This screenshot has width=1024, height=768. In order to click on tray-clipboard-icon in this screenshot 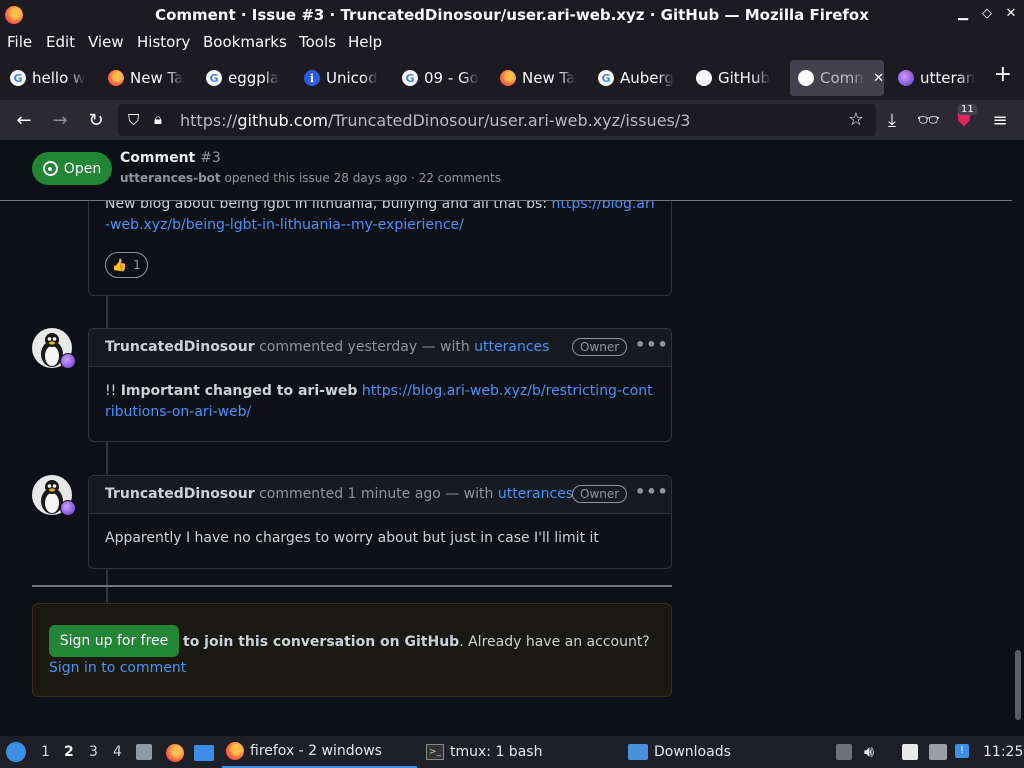, I will do `click(844, 752)`.